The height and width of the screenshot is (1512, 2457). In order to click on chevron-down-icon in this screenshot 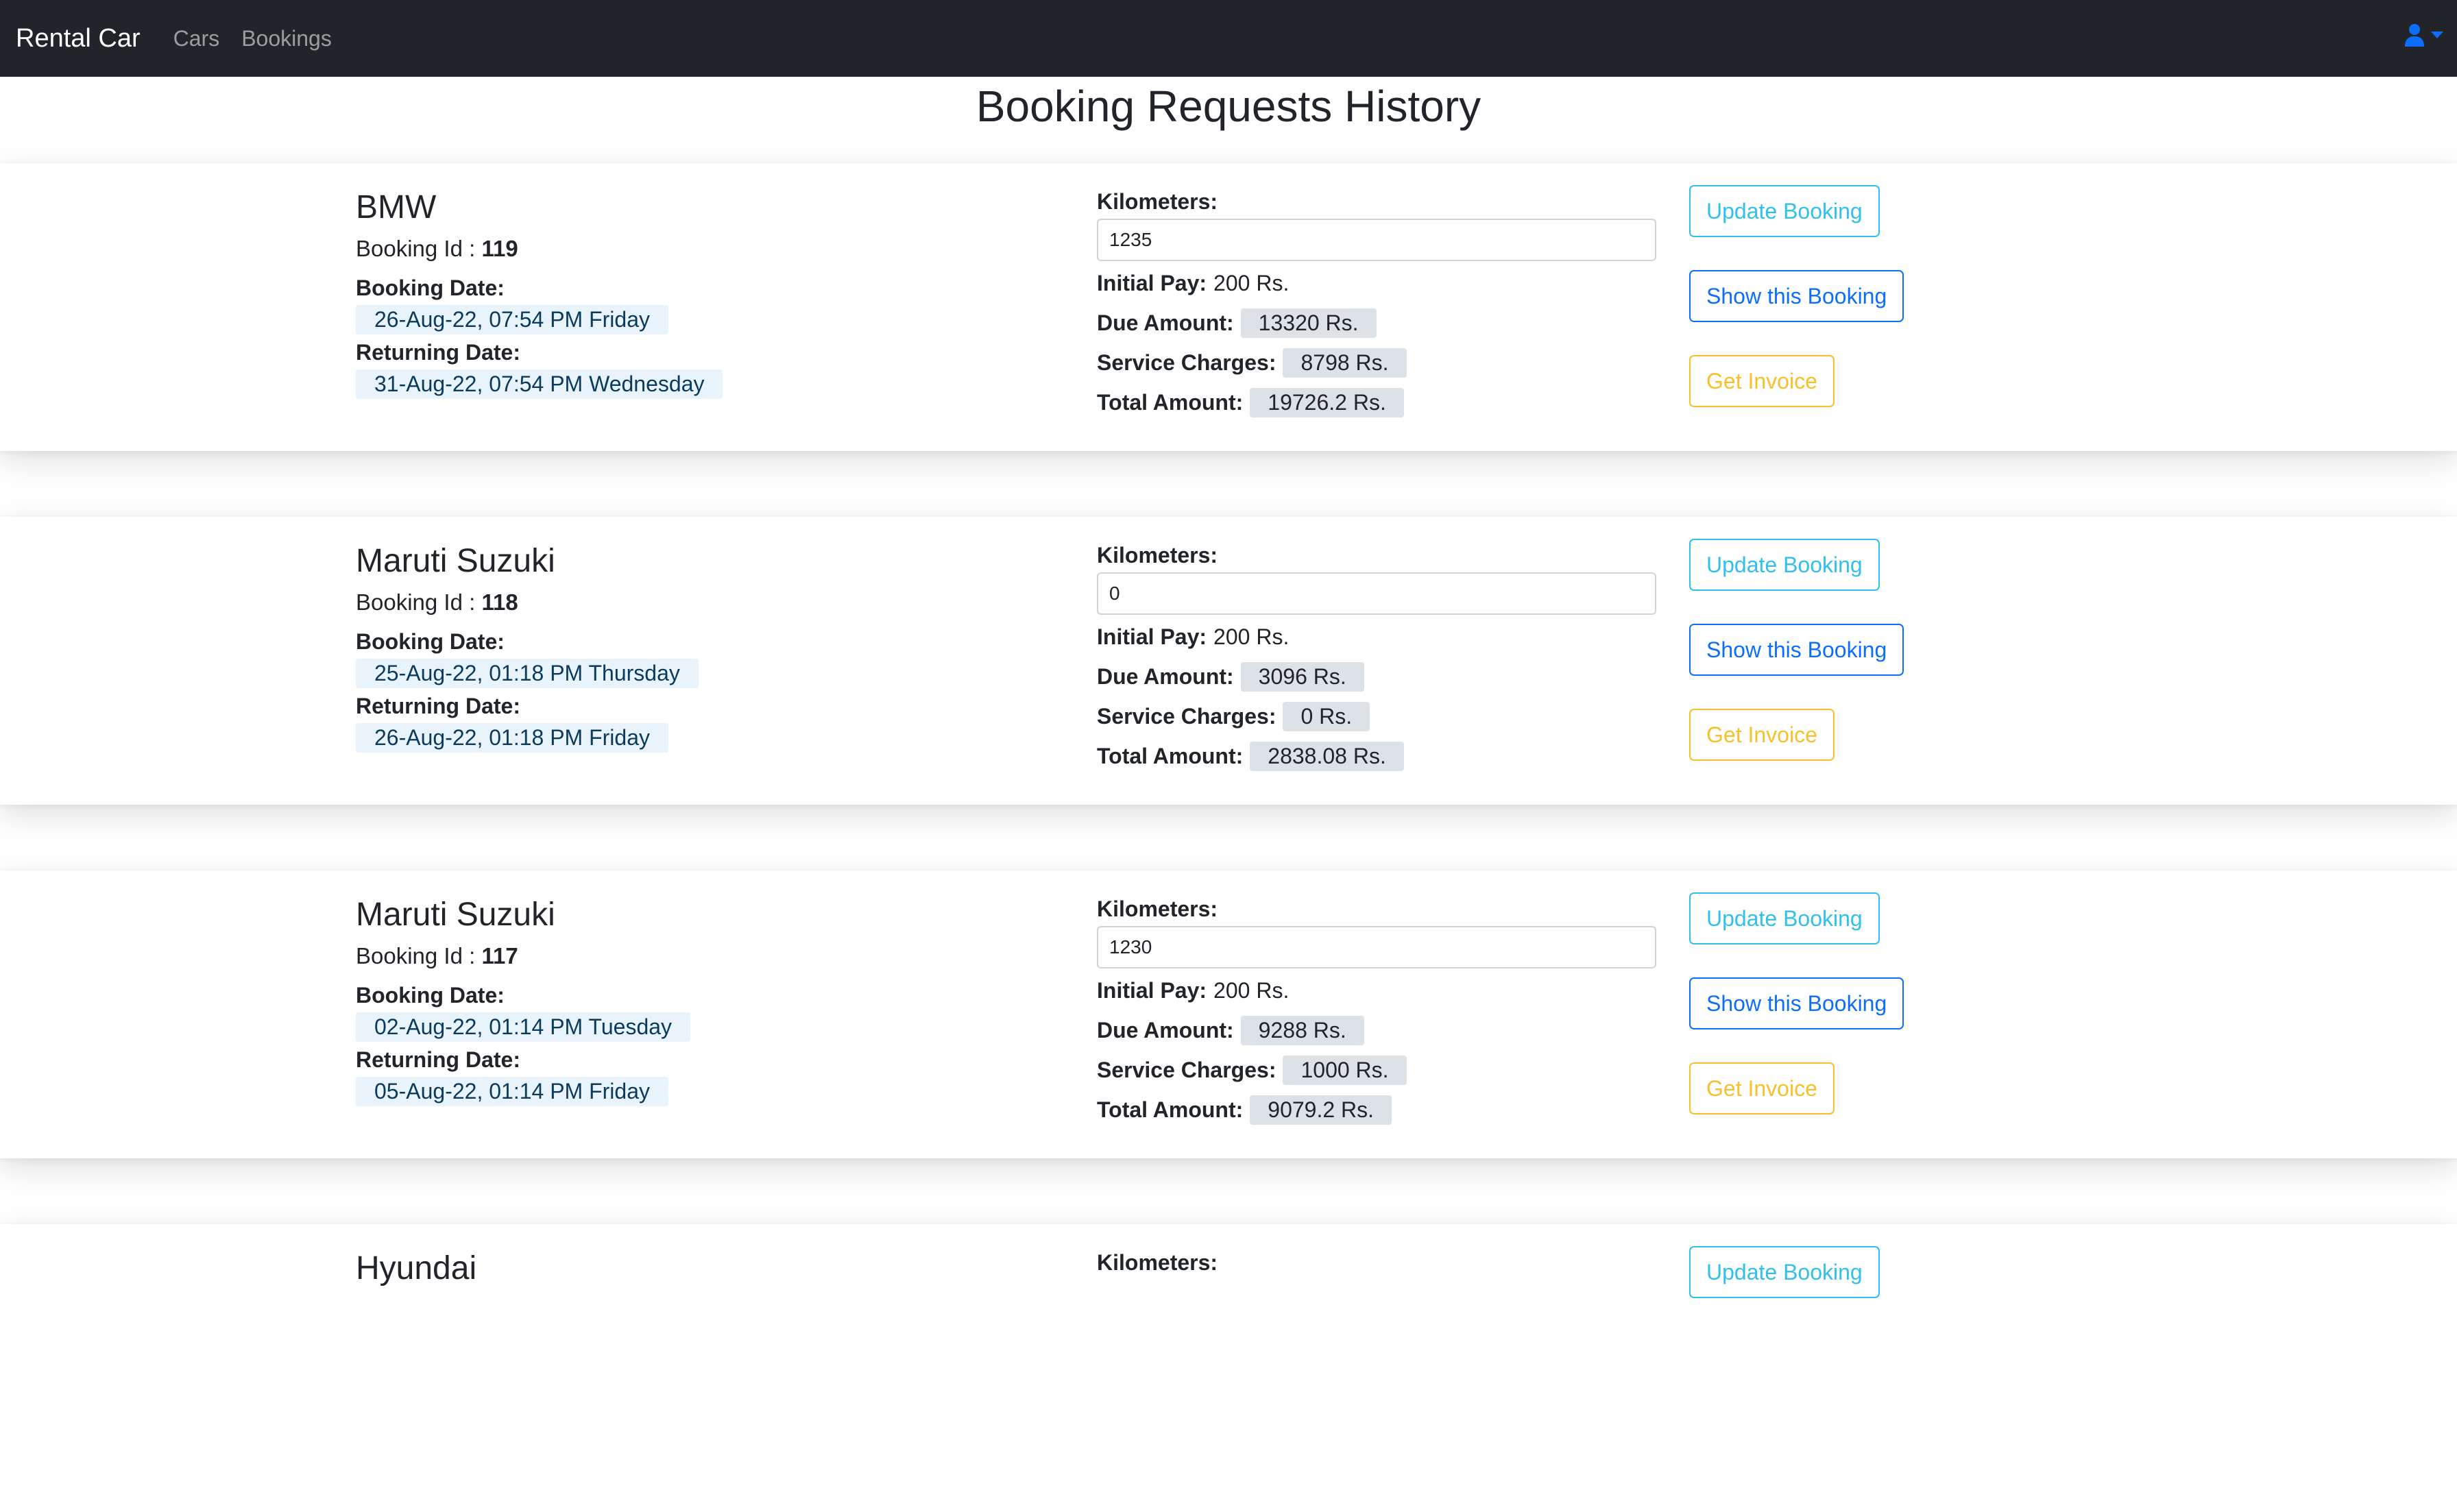, I will do `click(2437, 35)`.